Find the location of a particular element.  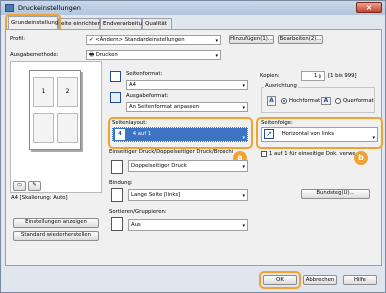

one-on-one-label: 1 auf 1 für einseitige Dok. verwenden is located at coordinates (312, 154).